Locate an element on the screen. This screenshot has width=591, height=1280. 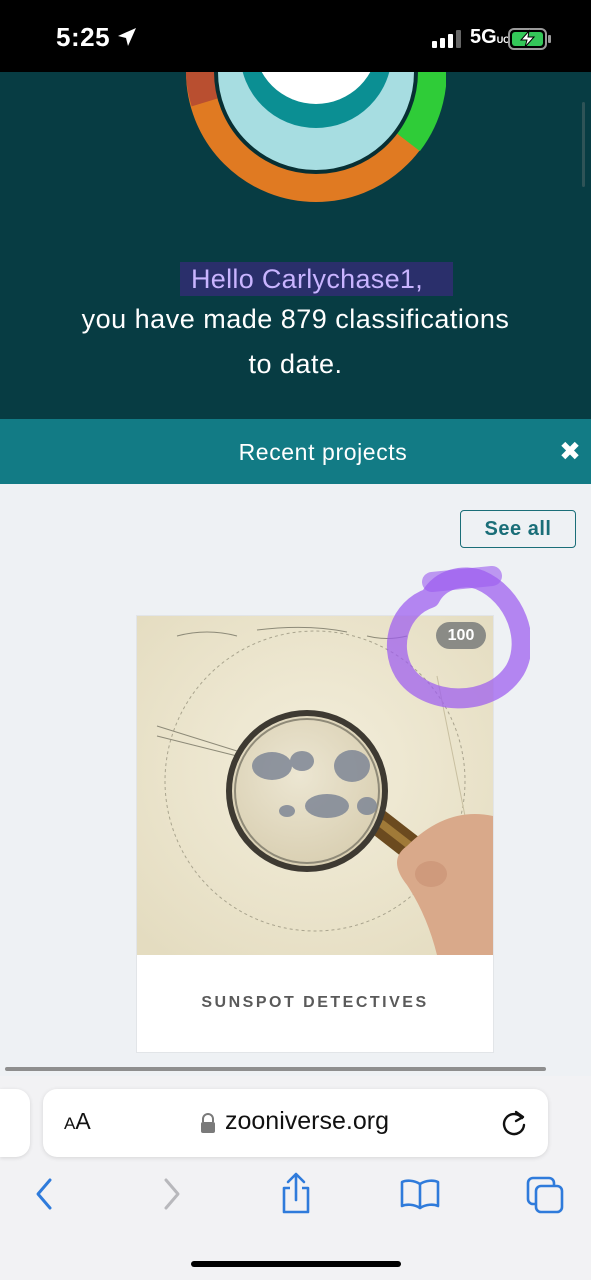
page-scroll-indicator is located at coordinates (583, 144).